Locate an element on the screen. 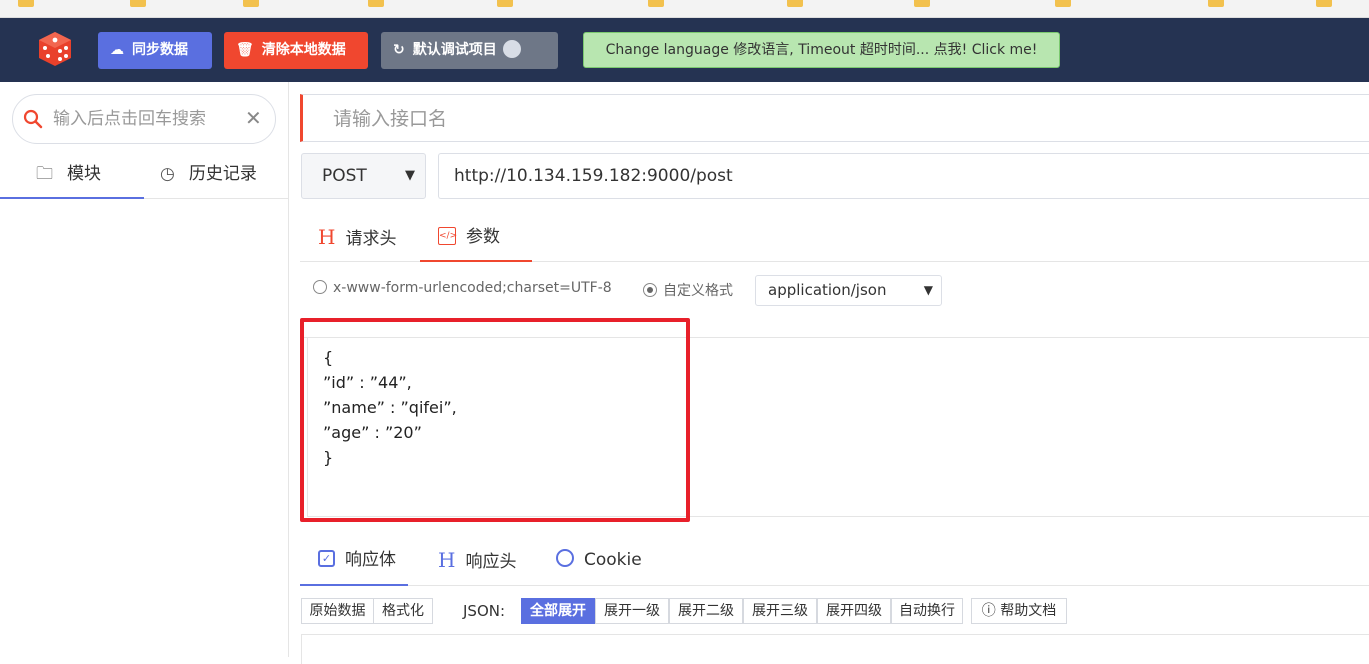 The width and height of the screenshot is (1369, 664). content-type-select: application/json ▼ is located at coordinates (848, 290).